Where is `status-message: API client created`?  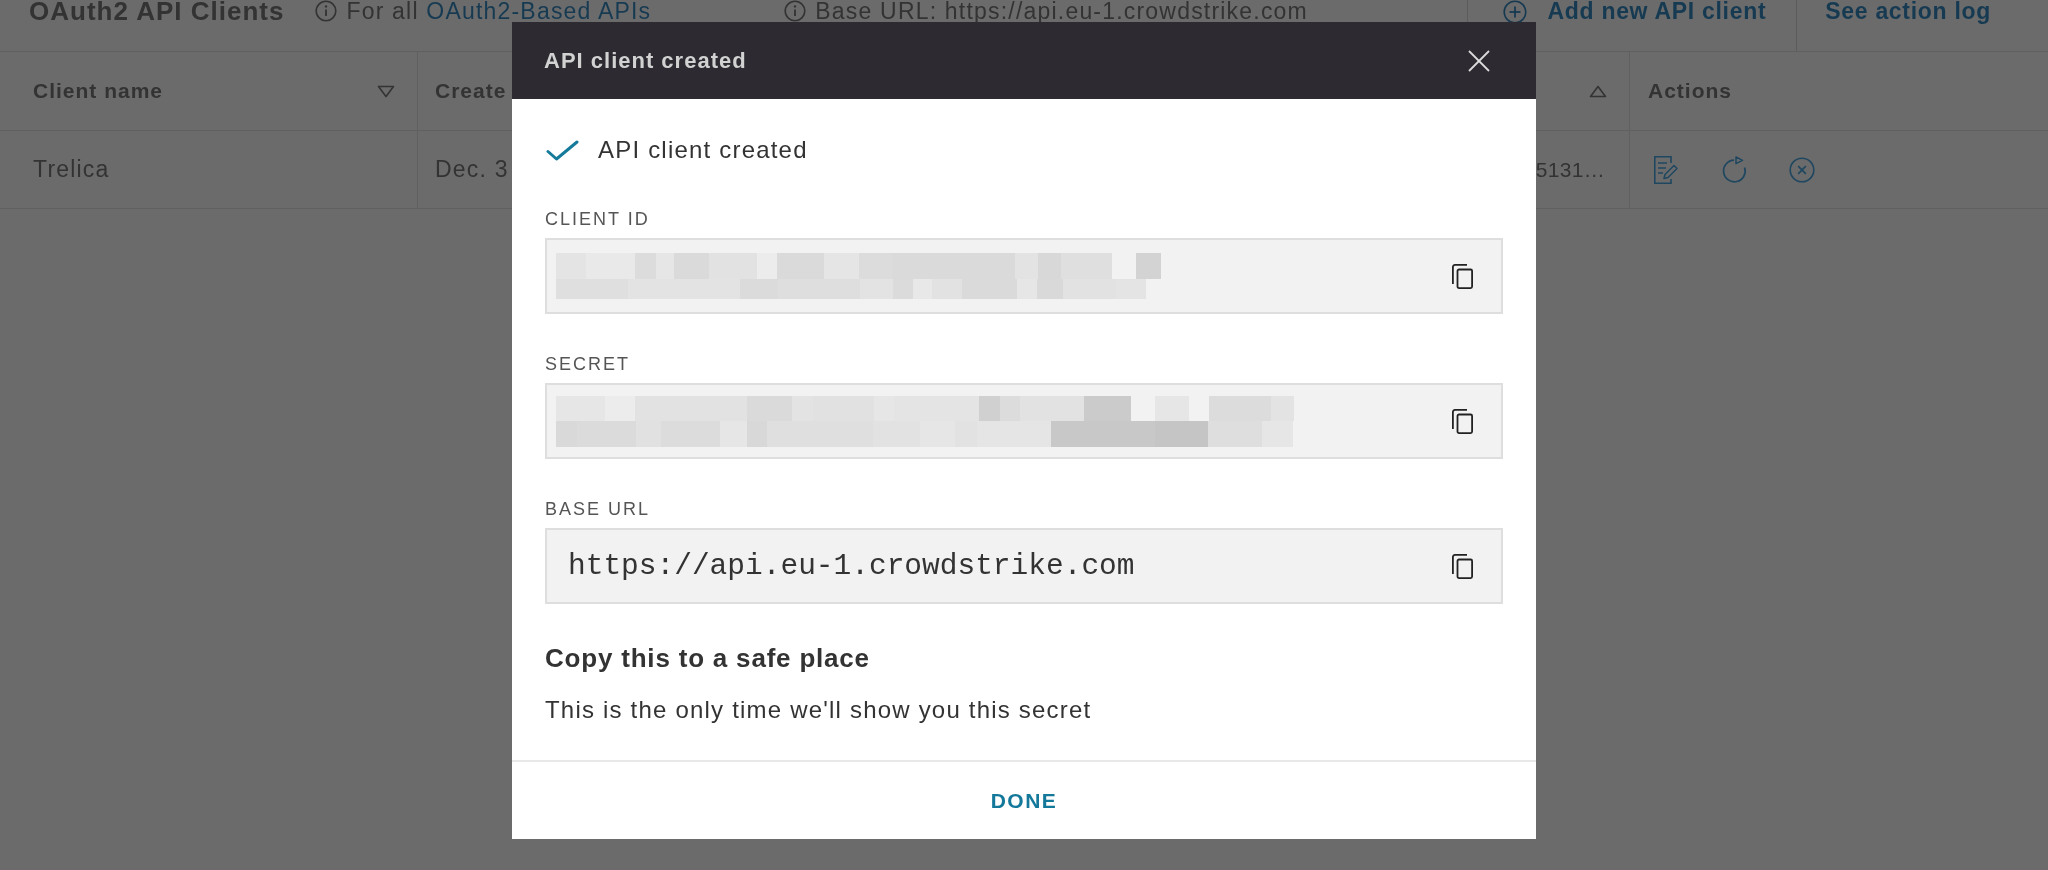 status-message: API client created is located at coordinates (703, 150).